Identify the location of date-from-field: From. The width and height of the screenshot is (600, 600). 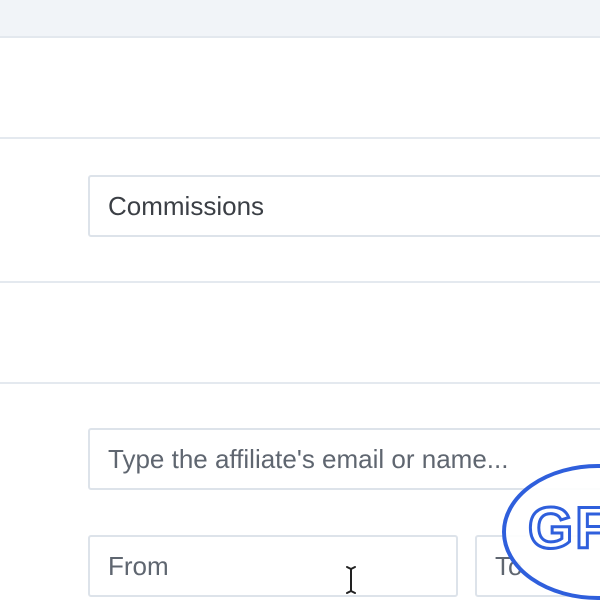
(273, 566).